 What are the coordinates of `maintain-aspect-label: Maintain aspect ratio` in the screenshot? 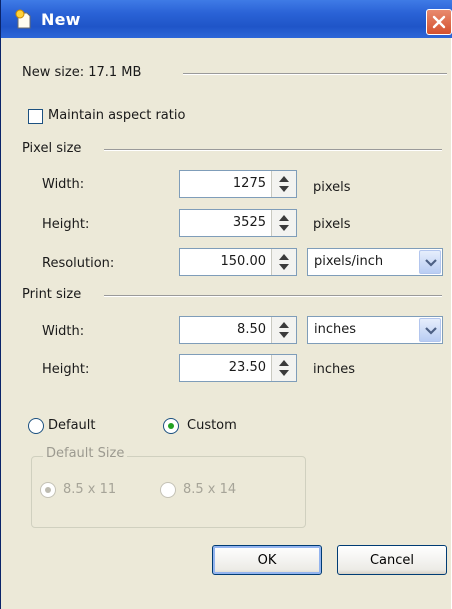 It's located at (116, 115).